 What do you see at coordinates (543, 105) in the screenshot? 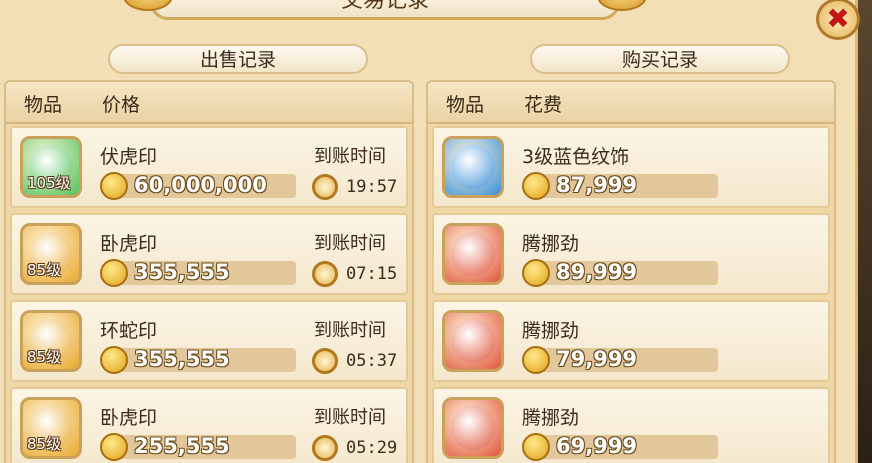
I see `buy-col-cost: 花费` at bounding box center [543, 105].